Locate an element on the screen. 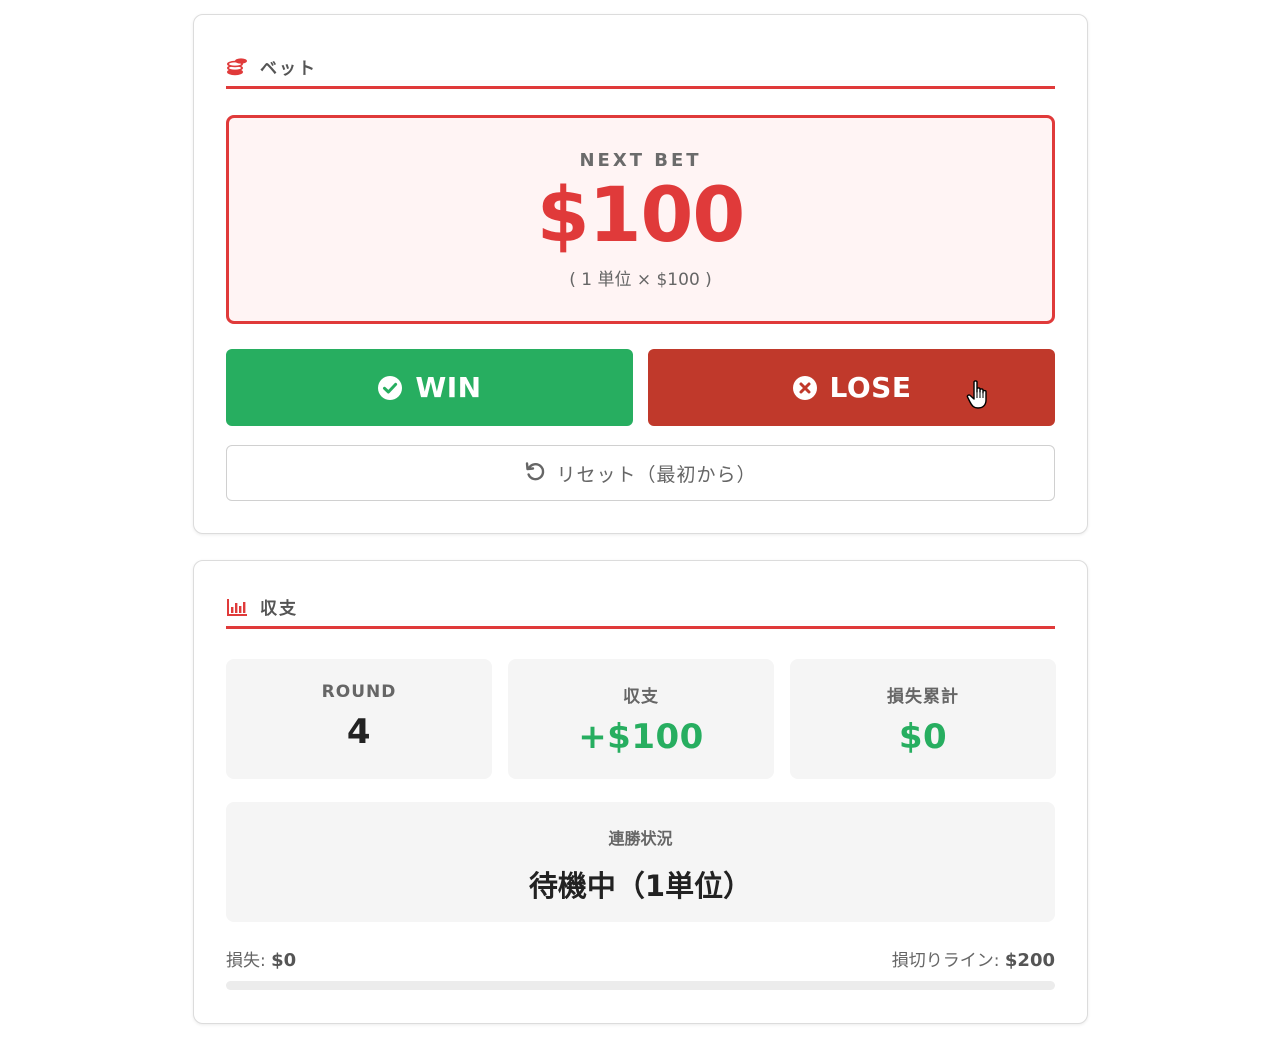 Image resolution: width=1280 pixels, height=1039 pixels. x-circle-icon is located at coordinates (805, 388).